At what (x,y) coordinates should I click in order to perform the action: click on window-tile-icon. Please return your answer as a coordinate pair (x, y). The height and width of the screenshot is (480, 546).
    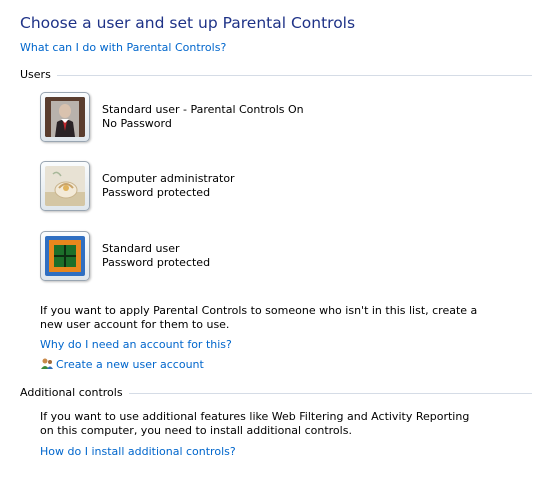
    Looking at the image, I should click on (65, 256).